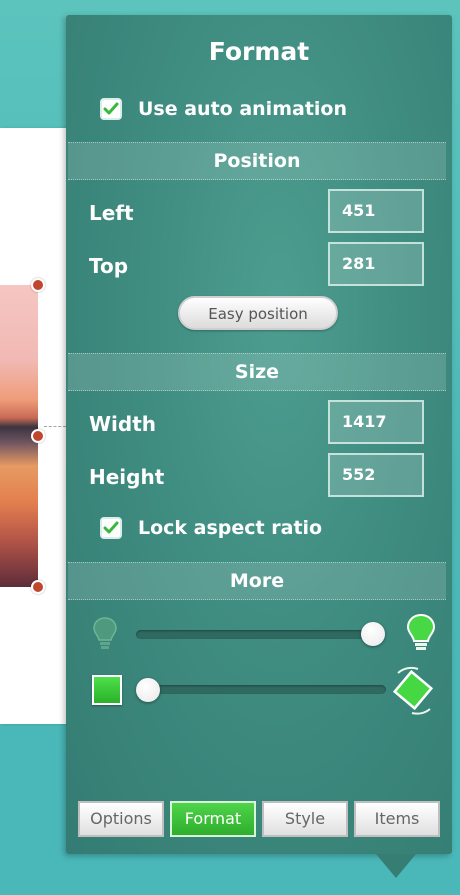  Describe the element at coordinates (109, 266) in the screenshot. I see `top-label: Top` at that location.